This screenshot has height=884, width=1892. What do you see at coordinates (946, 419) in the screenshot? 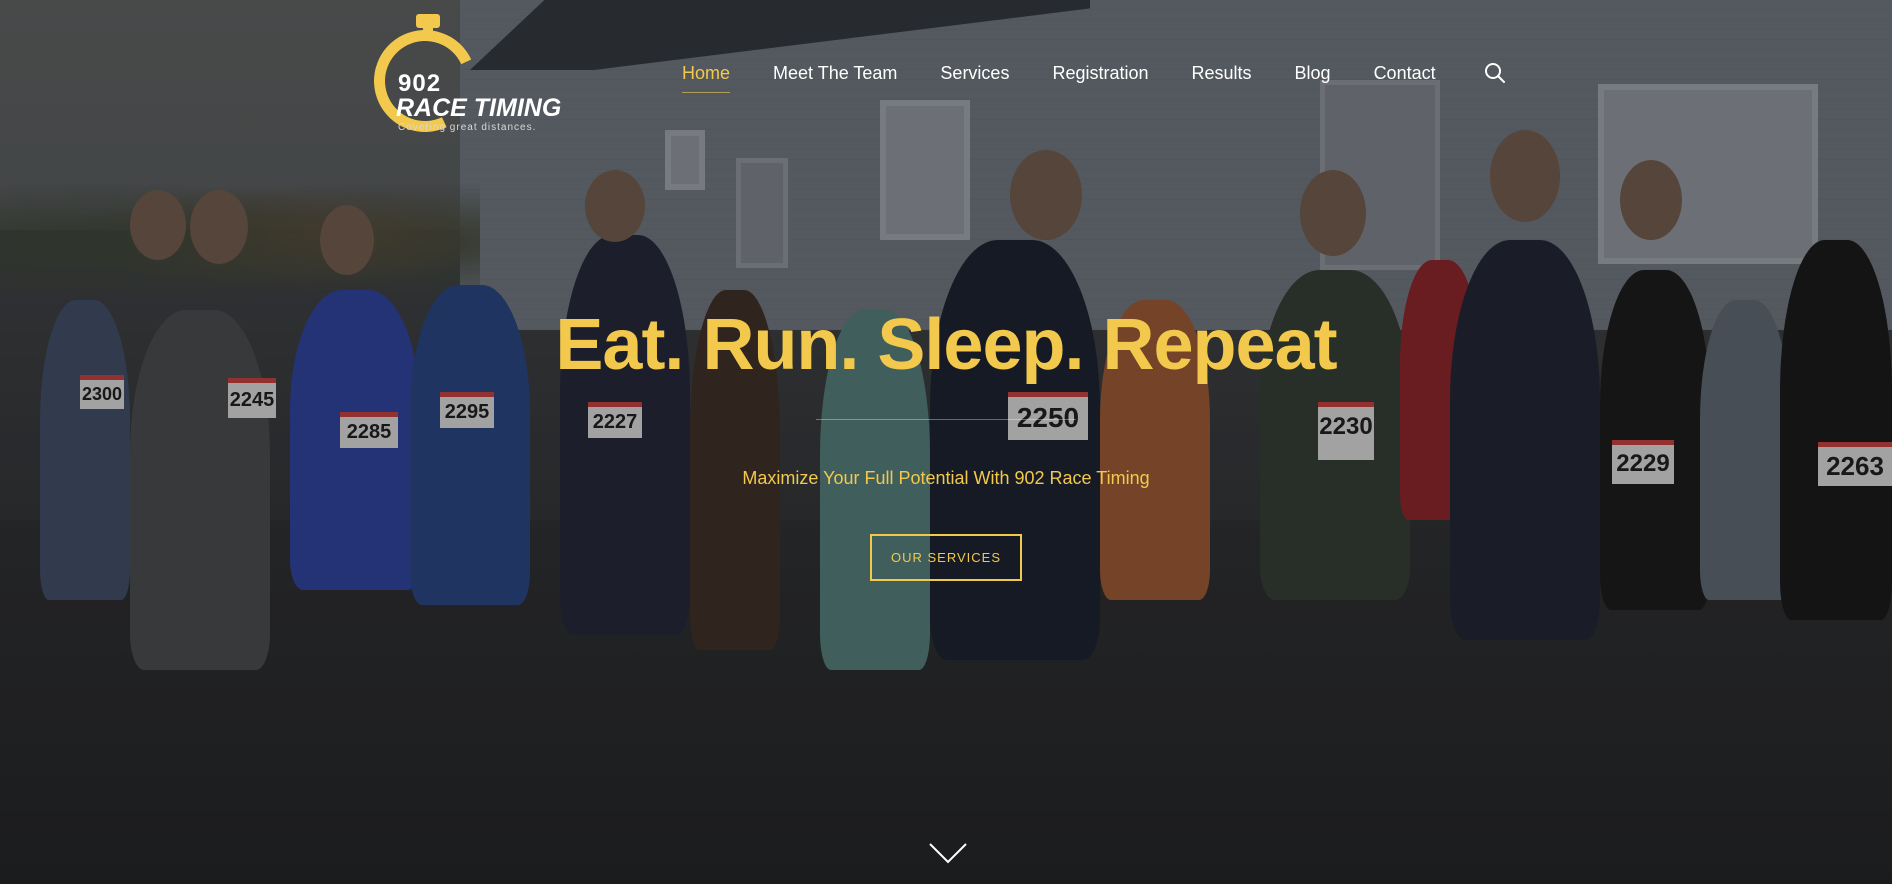
I see `hero-divider` at bounding box center [946, 419].